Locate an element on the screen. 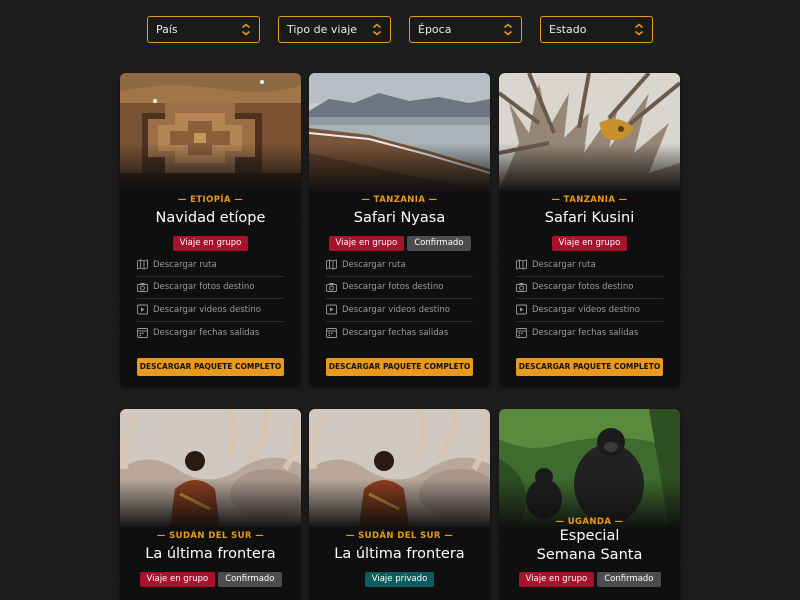 Image resolution: width=800 pixels, height=600 pixels. country-label: — ETIOPÍA — is located at coordinates (210, 200).